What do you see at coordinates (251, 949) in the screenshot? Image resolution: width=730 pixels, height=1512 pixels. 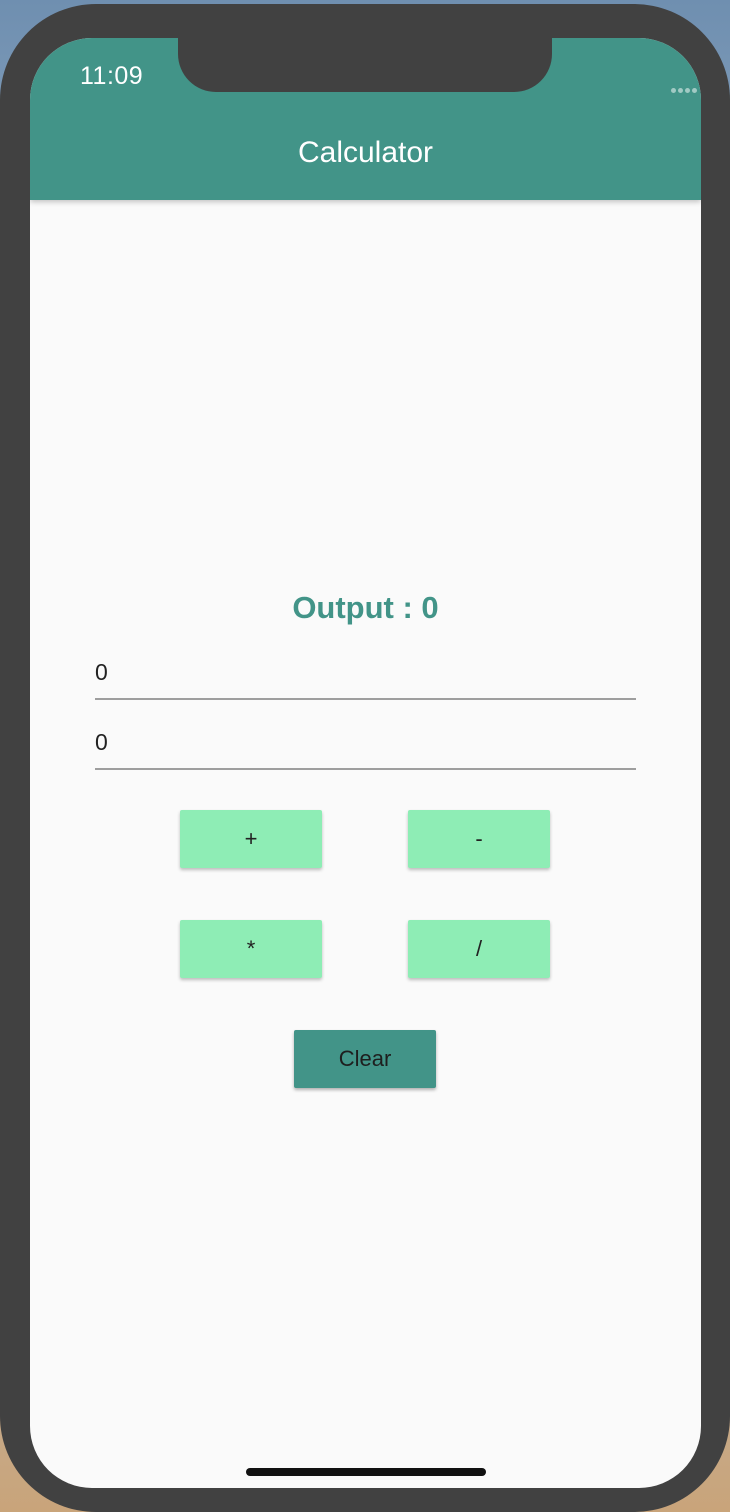 I see `multiply-button: *` at bounding box center [251, 949].